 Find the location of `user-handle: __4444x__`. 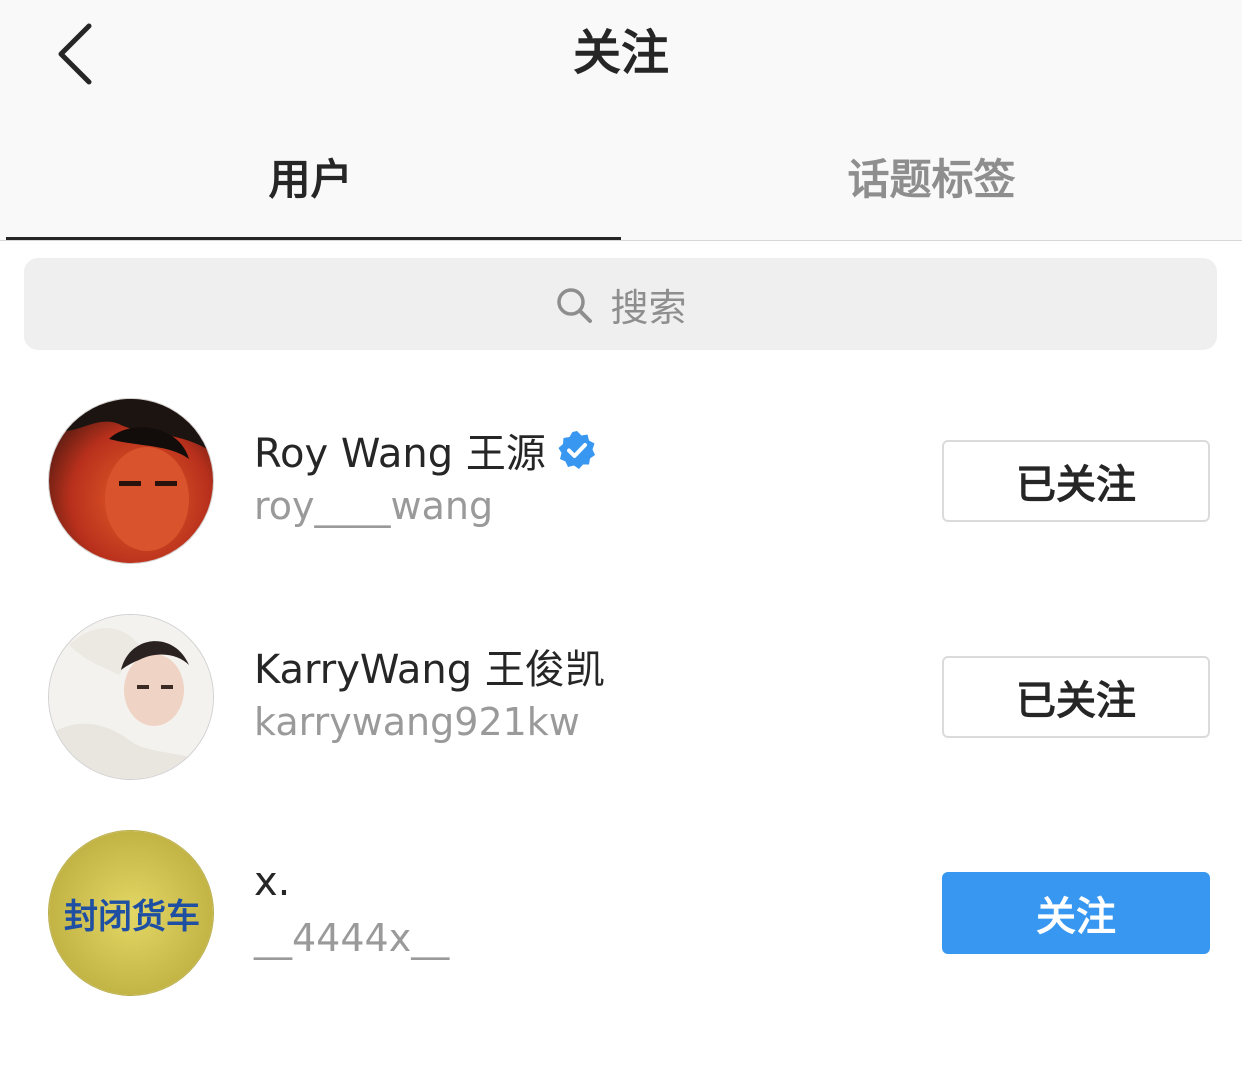

user-handle: __4444x__ is located at coordinates (352, 938).